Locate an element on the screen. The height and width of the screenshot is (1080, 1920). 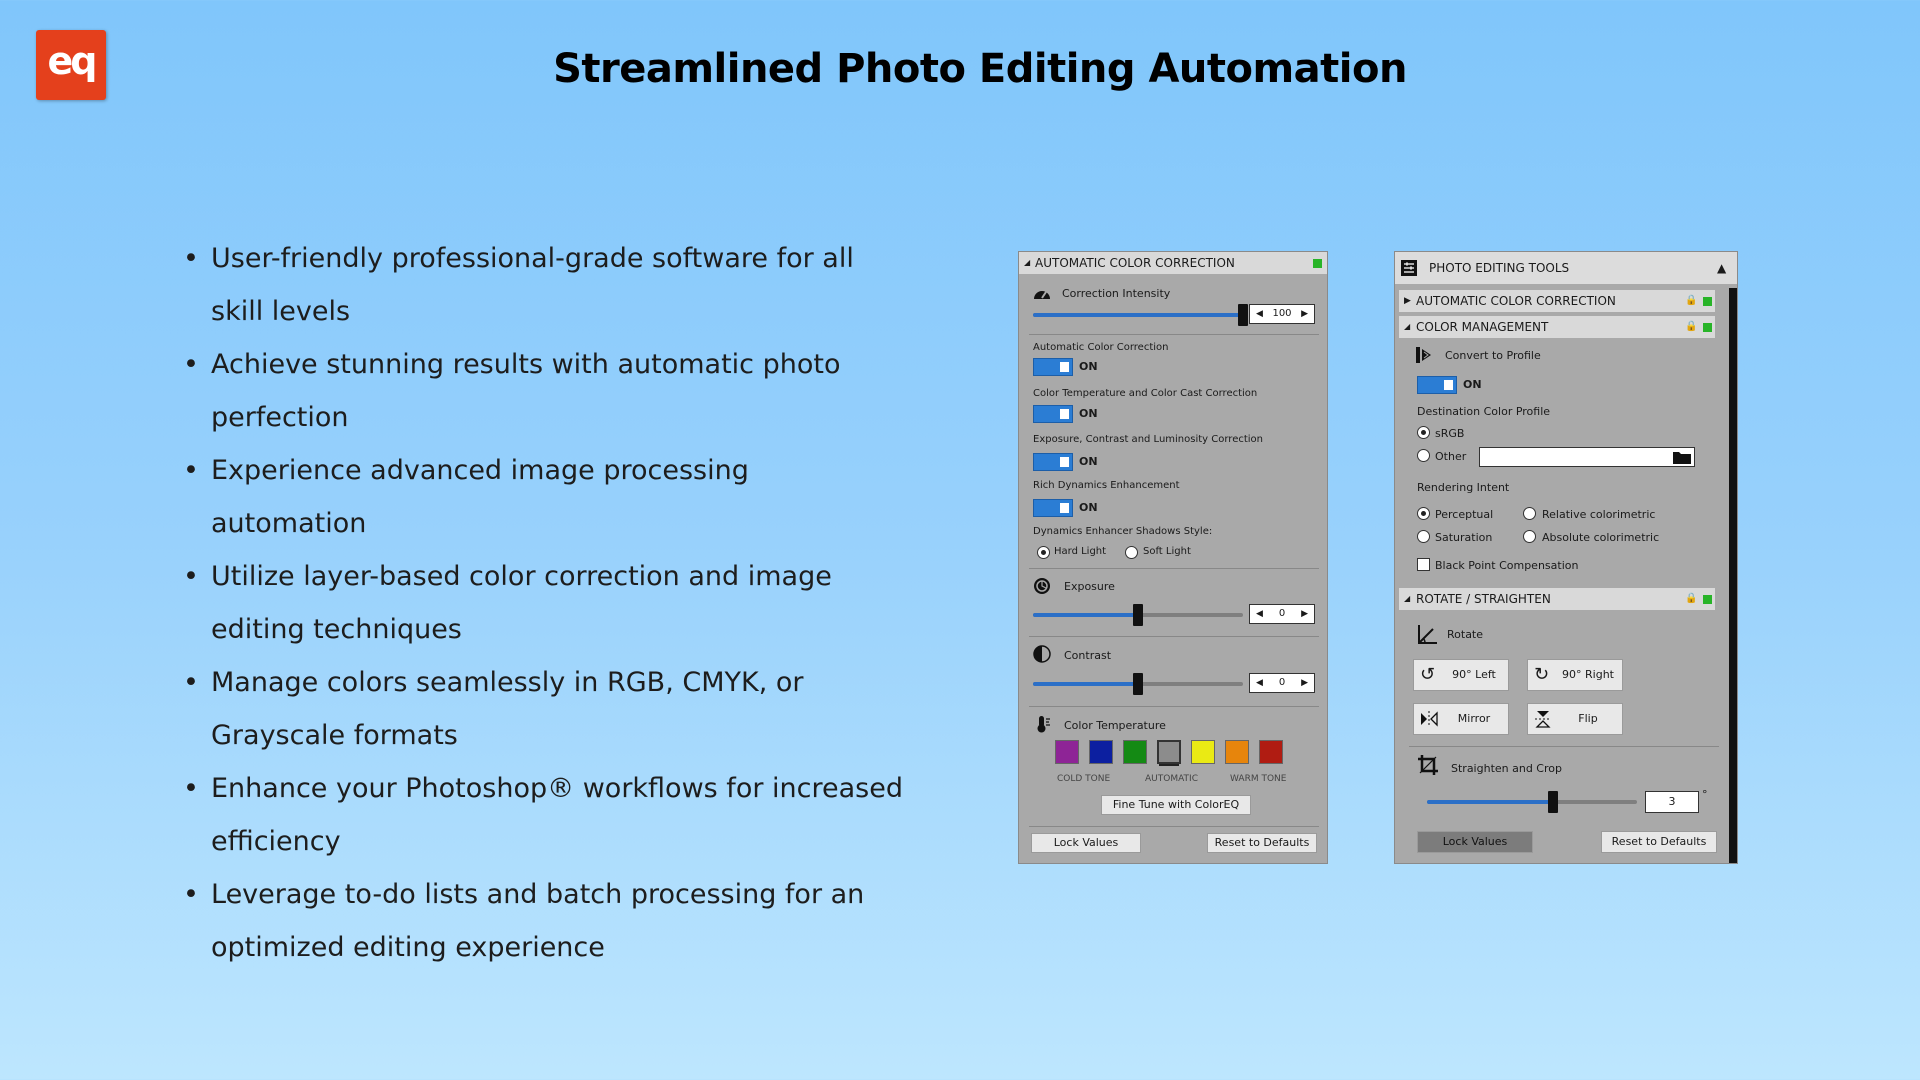
rotate-left-button: ↺ 90° Left is located at coordinates (1461, 675).